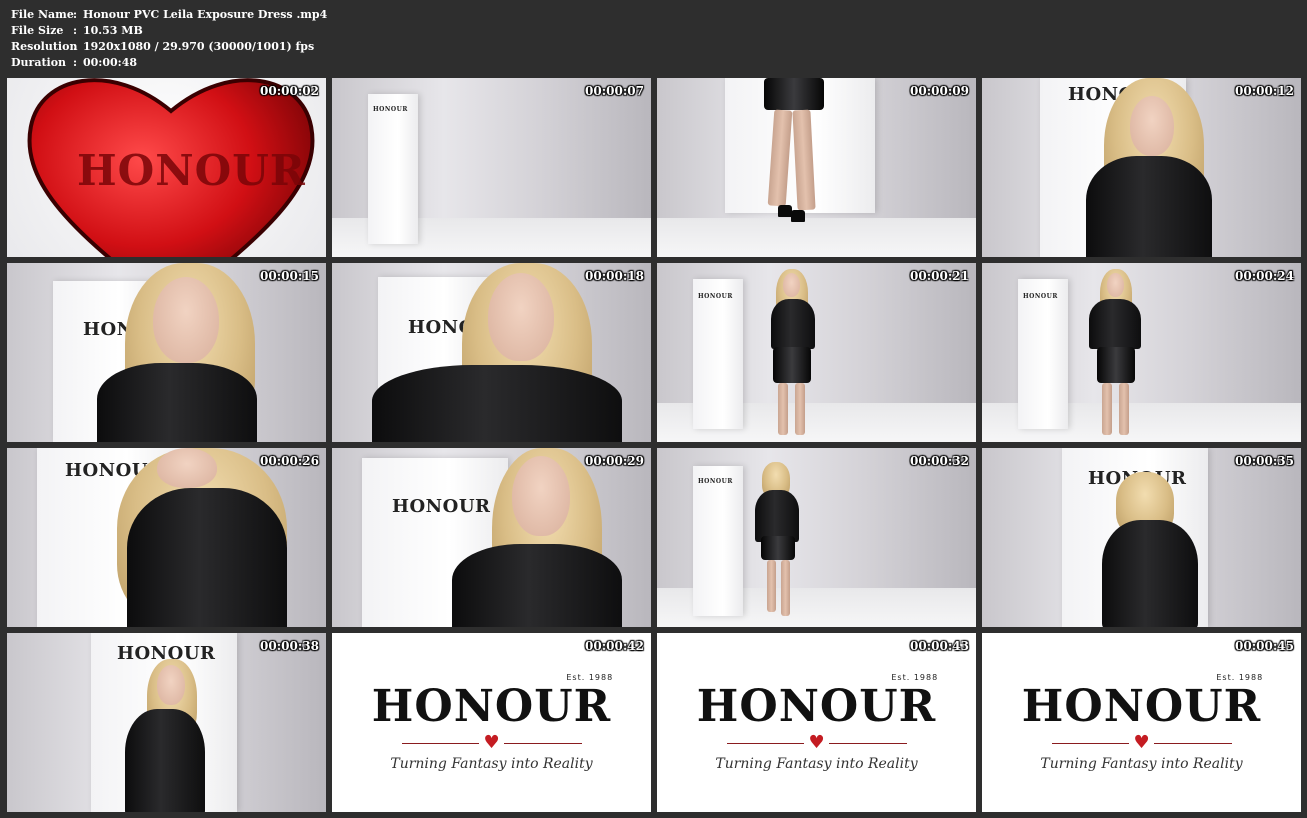 This screenshot has height=818, width=1307. I want to click on room-floor, so click(816, 237).